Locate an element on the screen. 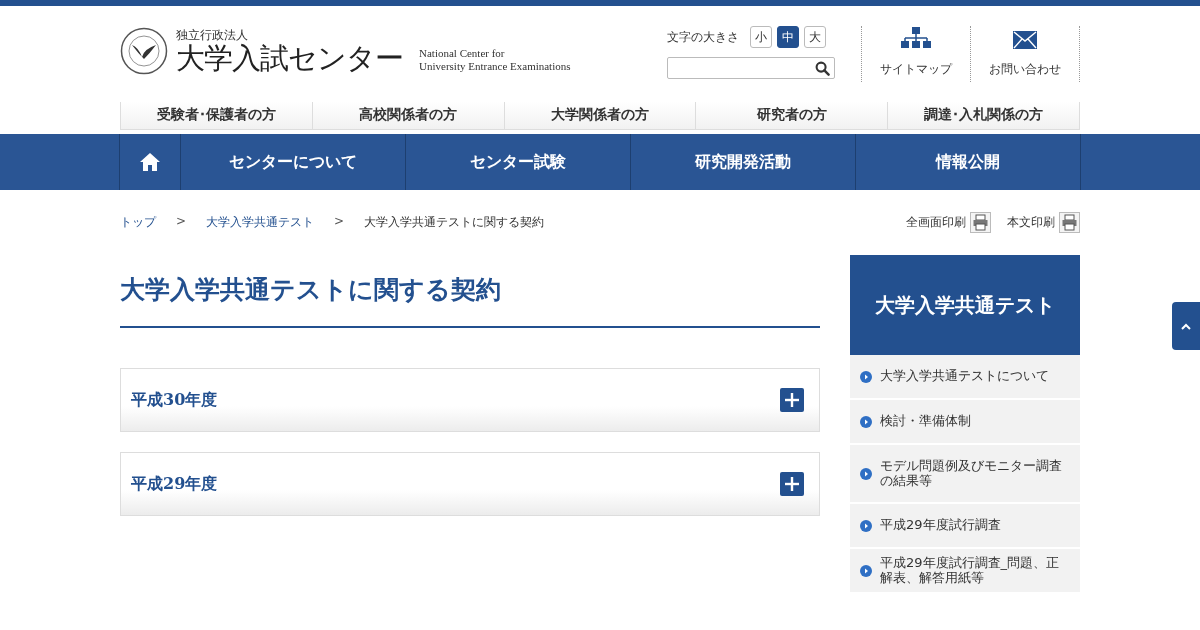 This screenshot has height=630, width=1200. audience-nav-link: 高校関係者の方 is located at coordinates (407, 115).